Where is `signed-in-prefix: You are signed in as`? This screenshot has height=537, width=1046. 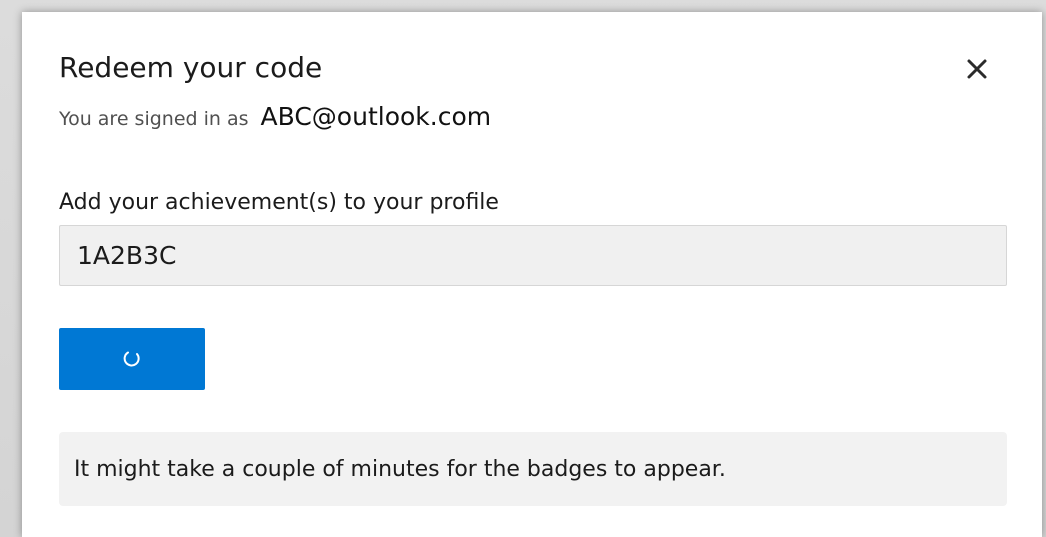 signed-in-prefix: You are signed in as is located at coordinates (154, 119).